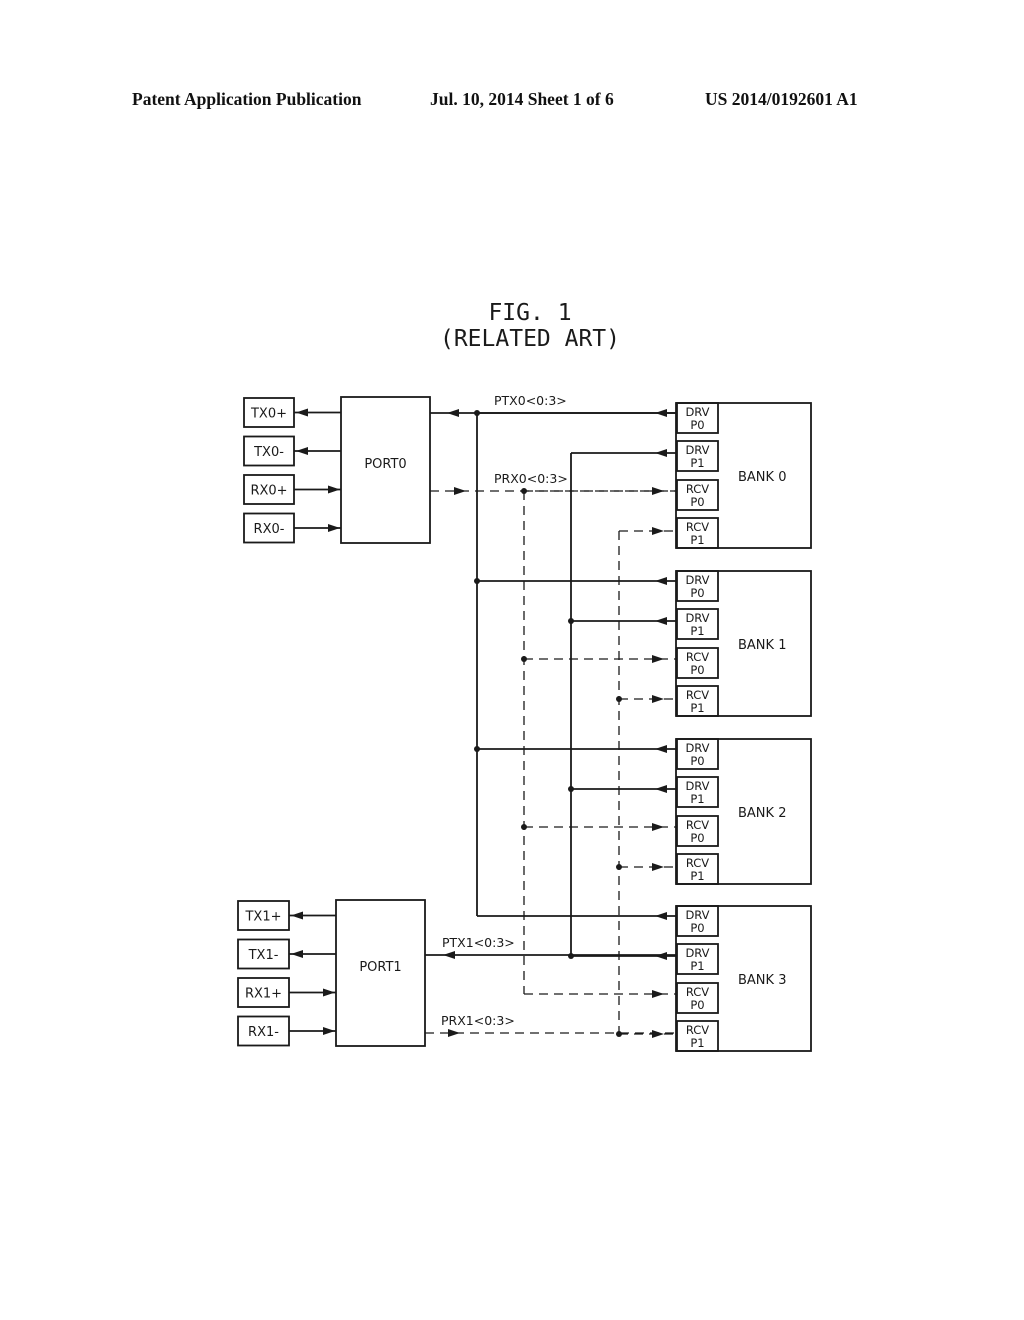 Image resolution: width=1024 pixels, height=1320 pixels. I want to click on bank2-unit-type-0: DRV, so click(697, 748).